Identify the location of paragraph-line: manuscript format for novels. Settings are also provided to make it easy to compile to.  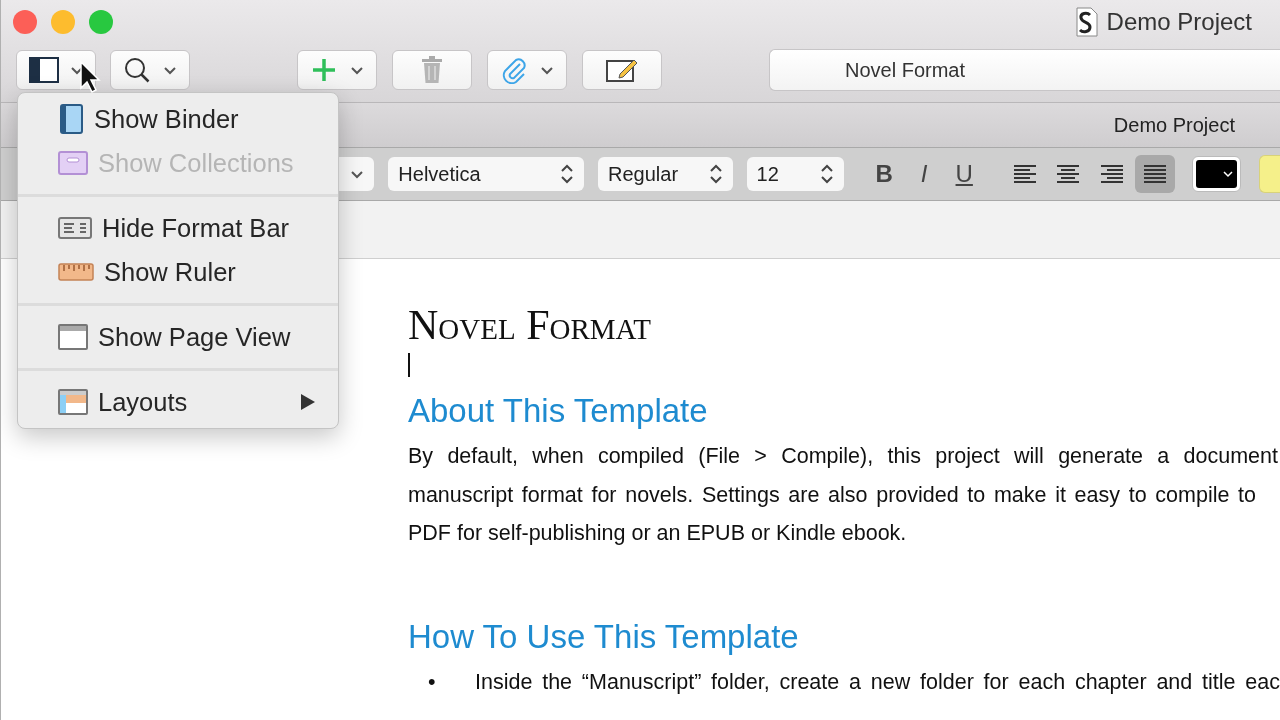
(832, 495).